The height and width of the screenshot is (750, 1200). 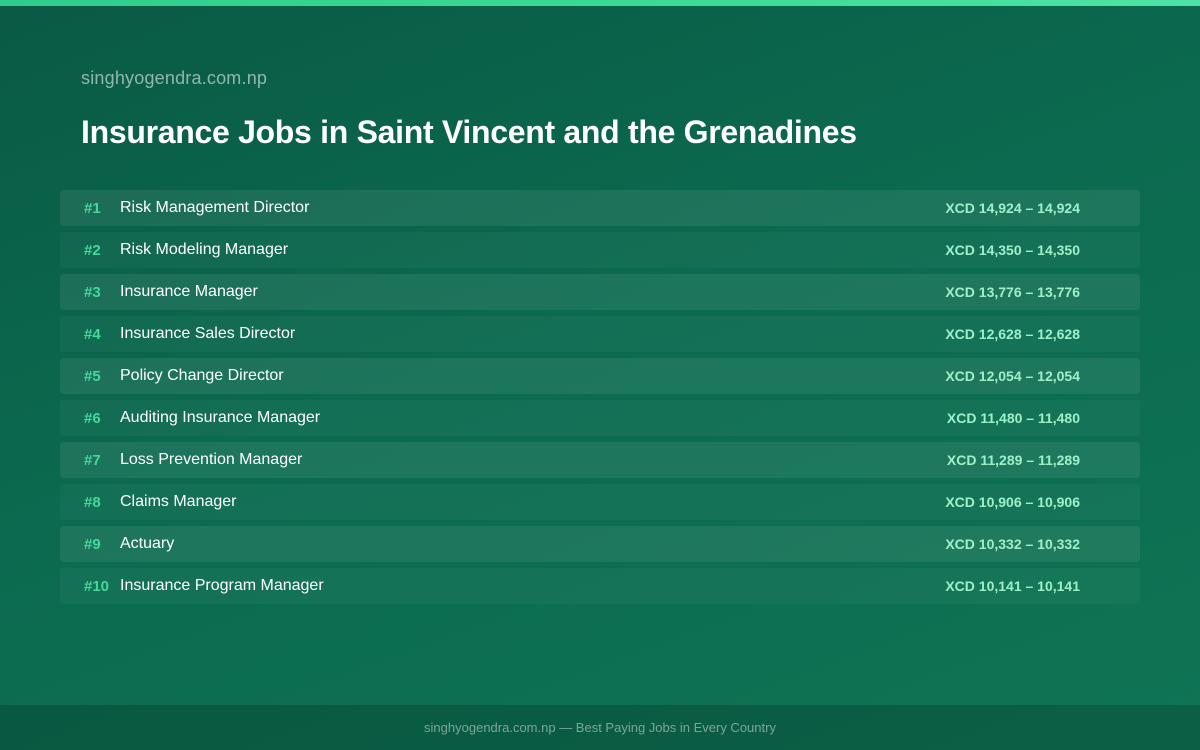 I want to click on job-title: Actuary, so click(x=147, y=543).